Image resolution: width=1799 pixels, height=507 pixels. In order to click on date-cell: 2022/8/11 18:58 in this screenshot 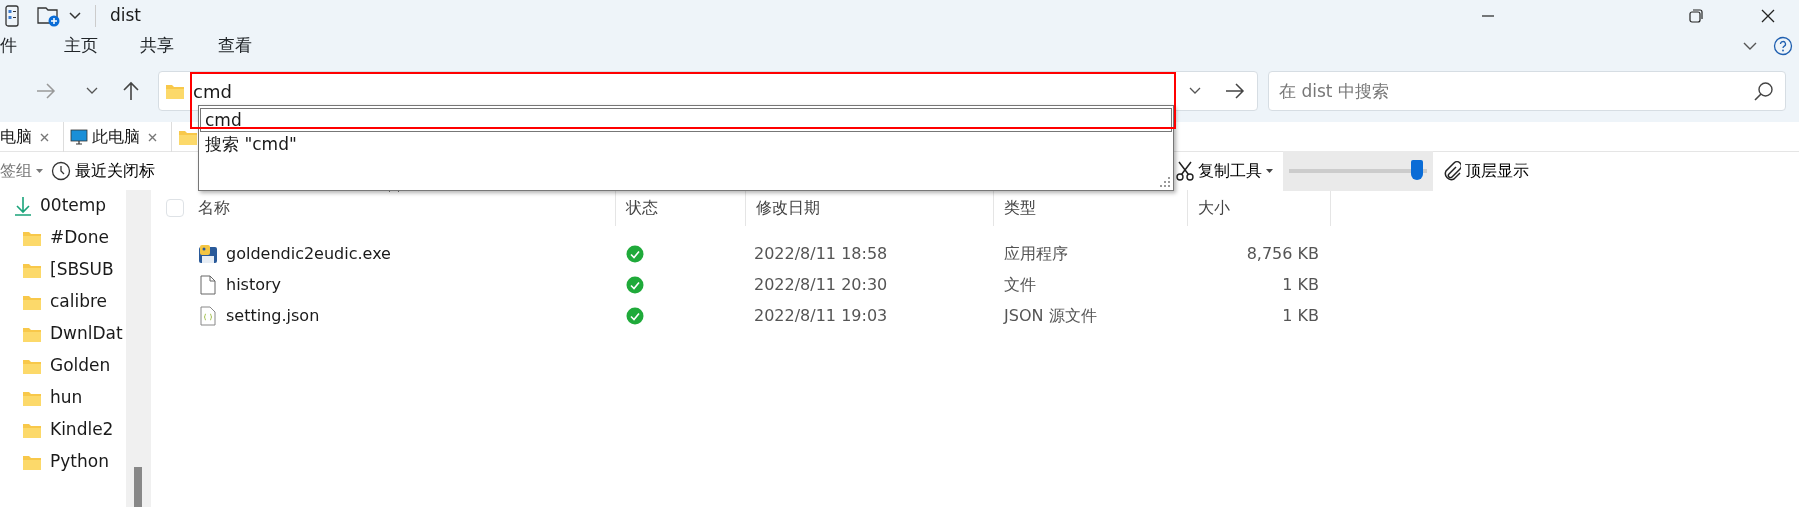, I will do `click(821, 253)`.